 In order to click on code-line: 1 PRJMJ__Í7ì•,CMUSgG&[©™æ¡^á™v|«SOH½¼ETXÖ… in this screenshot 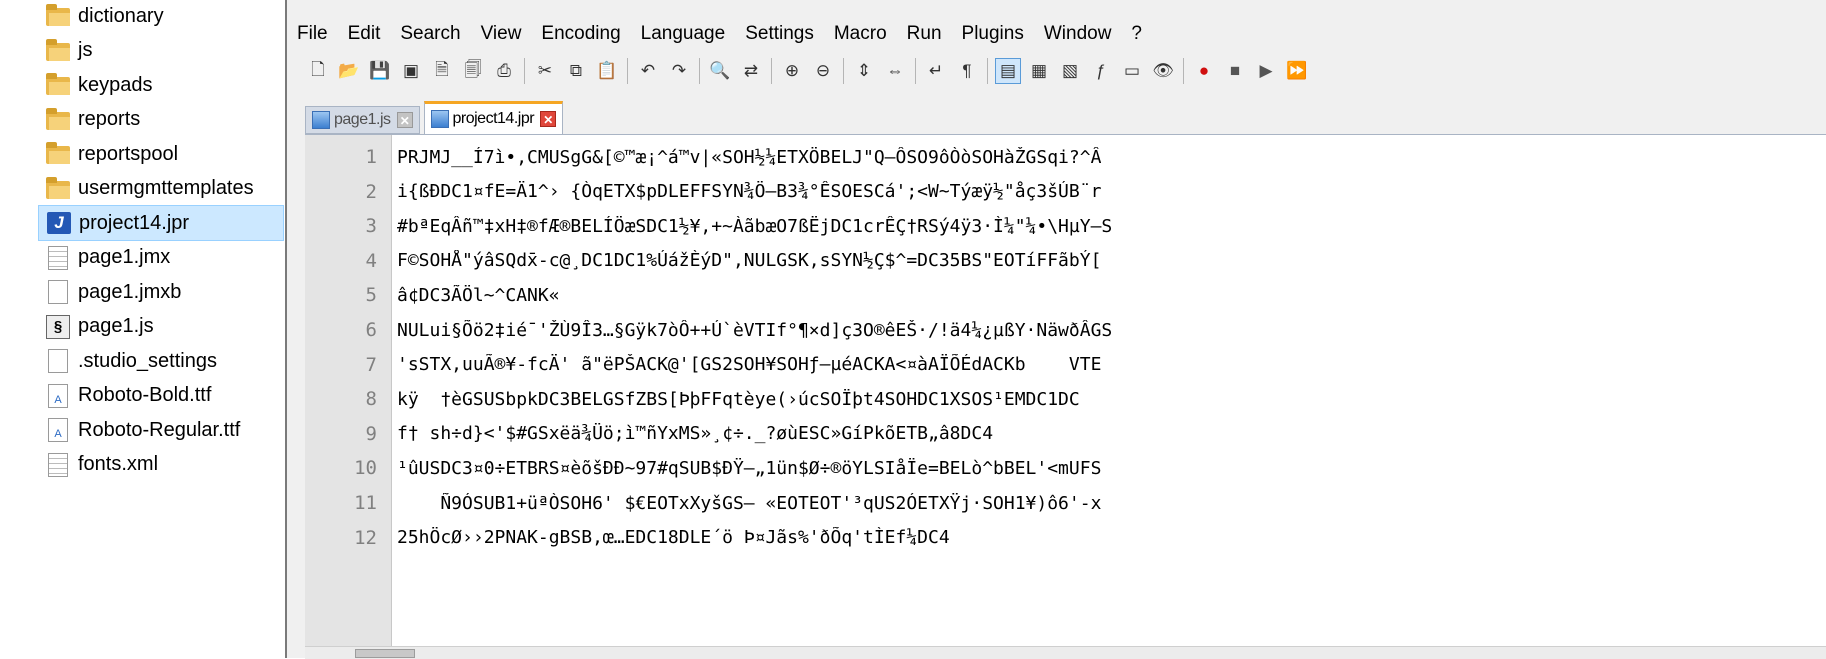, I will do `click(1065, 157)`.